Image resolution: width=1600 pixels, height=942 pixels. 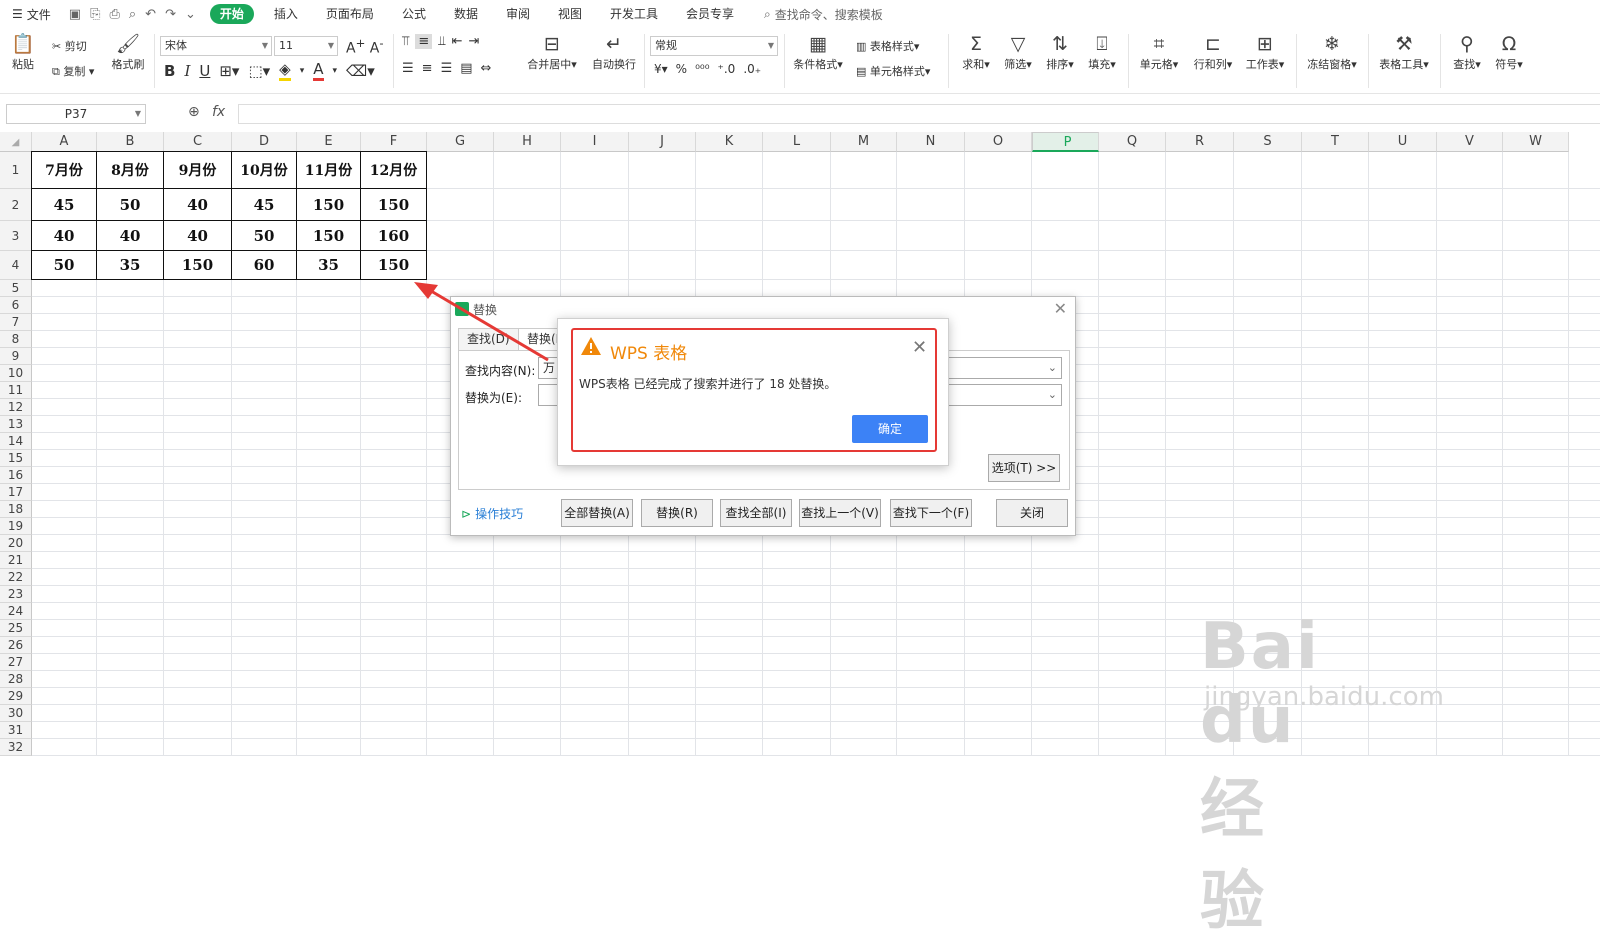 I want to click on arrow-line, so click(x=487, y=324).